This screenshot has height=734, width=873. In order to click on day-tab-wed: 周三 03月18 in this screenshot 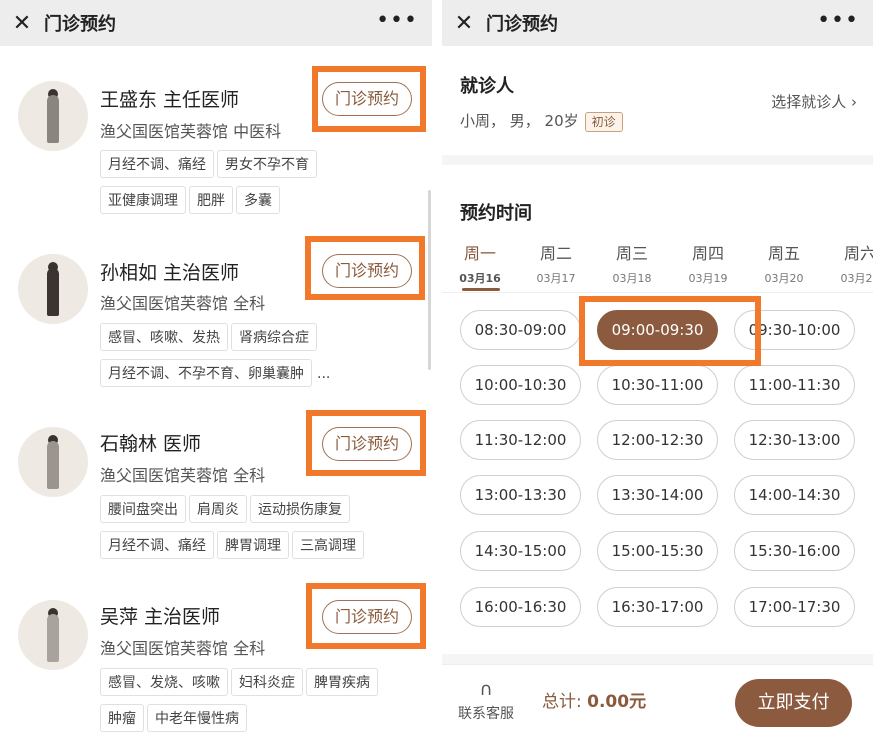, I will do `click(632, 263)`.